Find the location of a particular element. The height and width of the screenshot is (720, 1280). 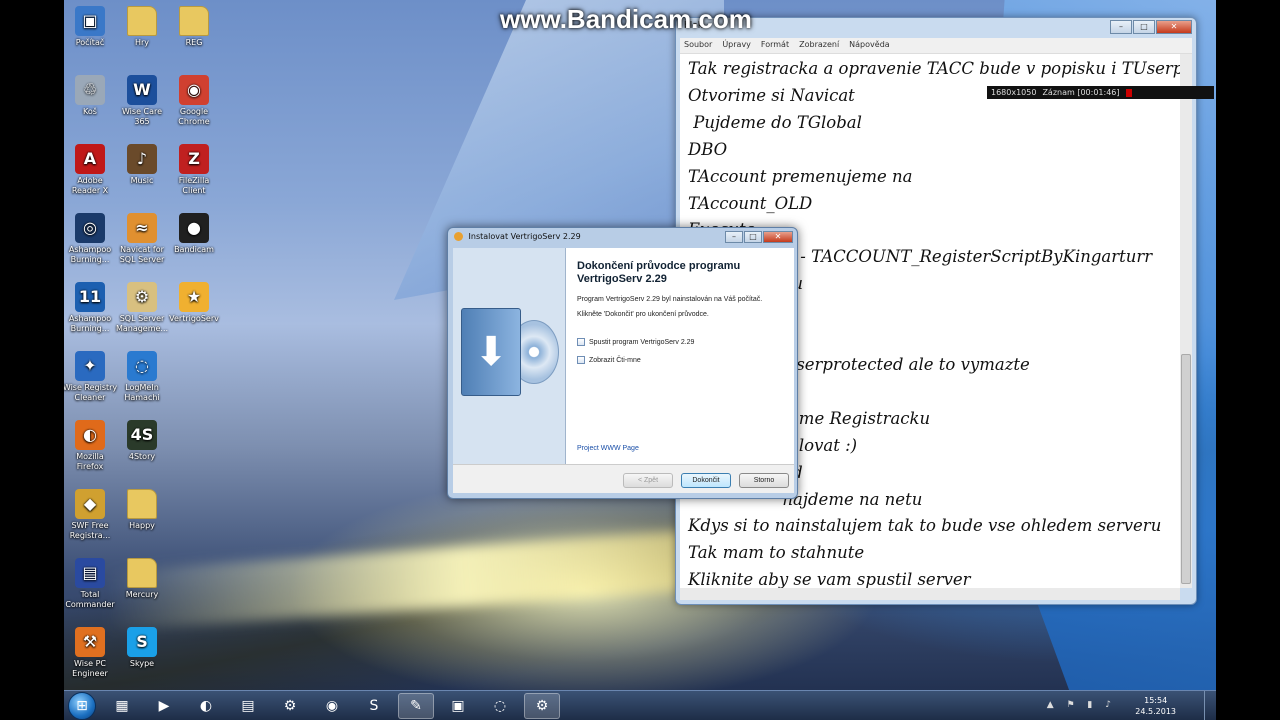

desktop-icon-label: Bandicam is located at coordinates (194, 249).